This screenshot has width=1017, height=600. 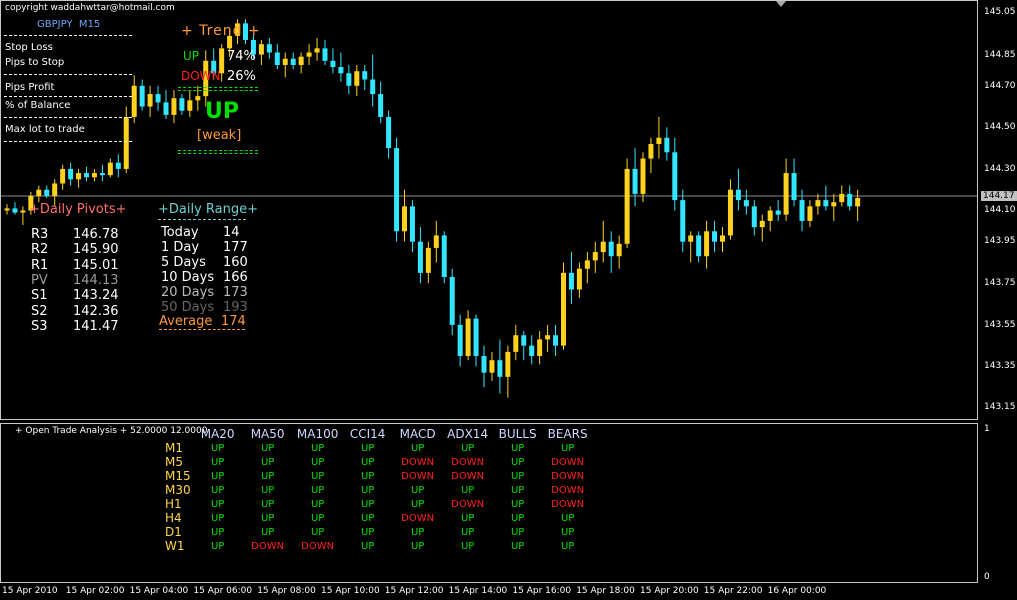 What do you see at coordinates (30, 591) in the screenshot?
I see `time-tick-label: 15 Apr 2010` at bounding box center [30, 591].